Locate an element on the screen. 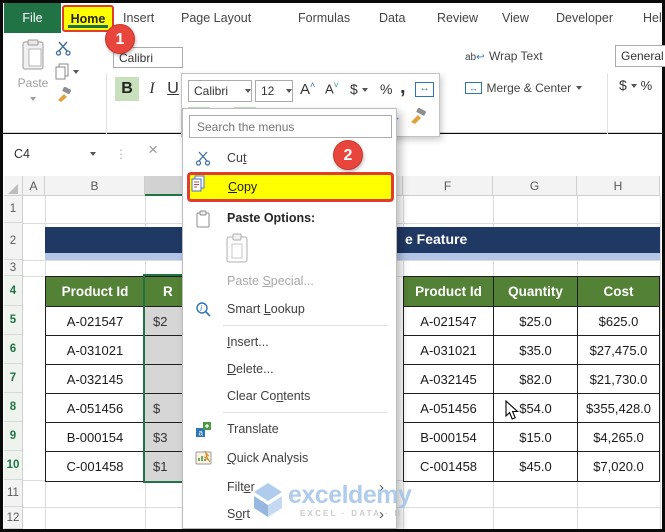 The width and height of the screenshot is (665, 532). row-header-2: 2 is located at coordinates (13, 241).